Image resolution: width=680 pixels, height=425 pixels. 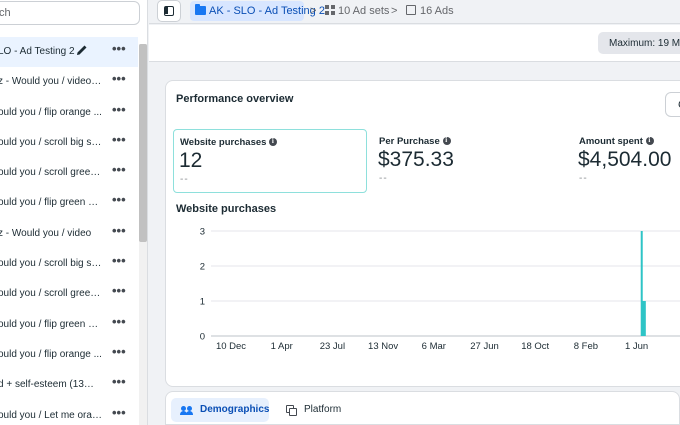 I want to click on scroll-thumb, so click(x=143, y=143).